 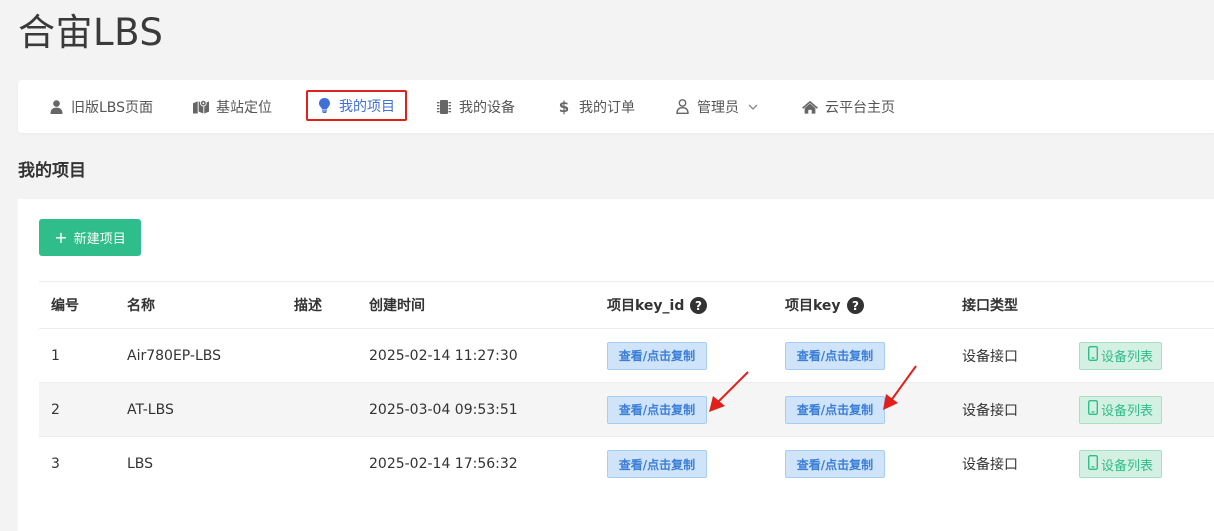 I want to click on dollar-icon: $, so click(x=564, y=106).